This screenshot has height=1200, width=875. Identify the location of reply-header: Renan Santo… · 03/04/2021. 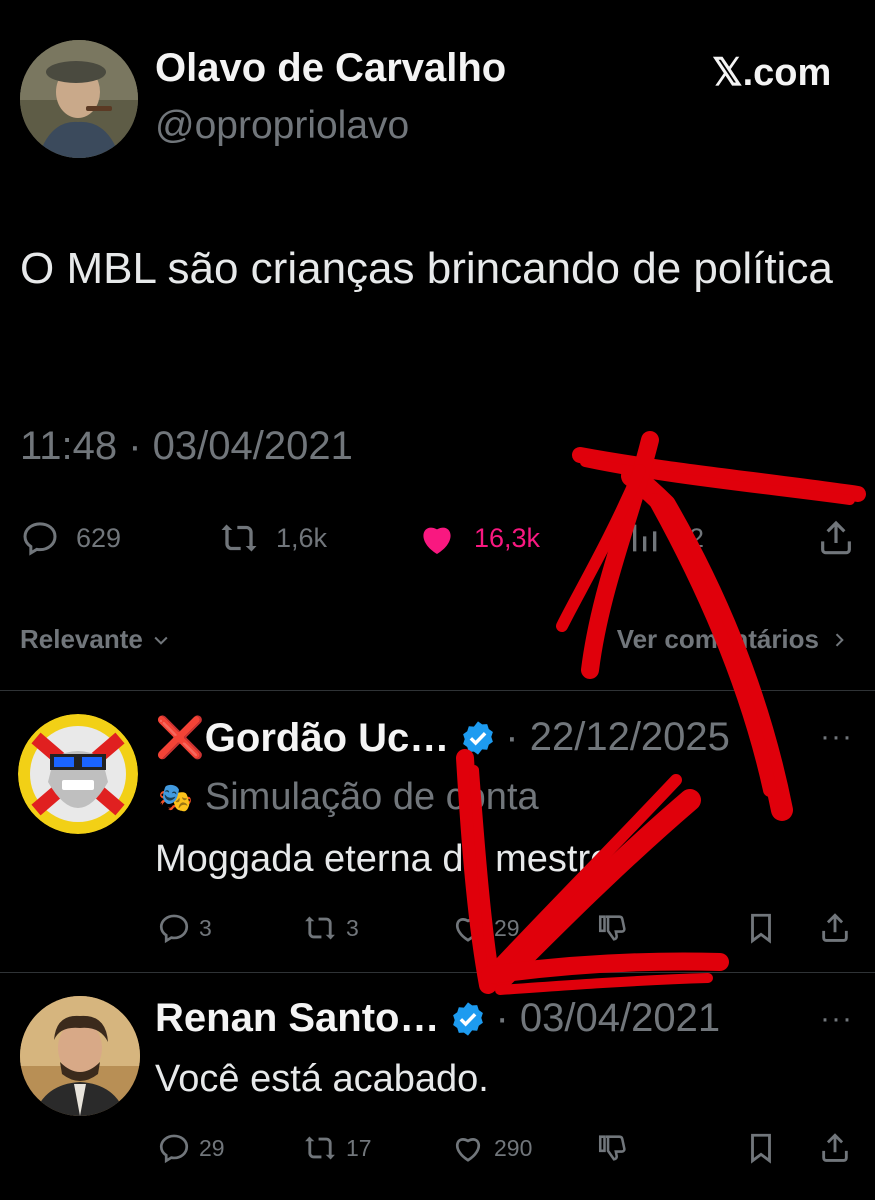
(437, 1018).